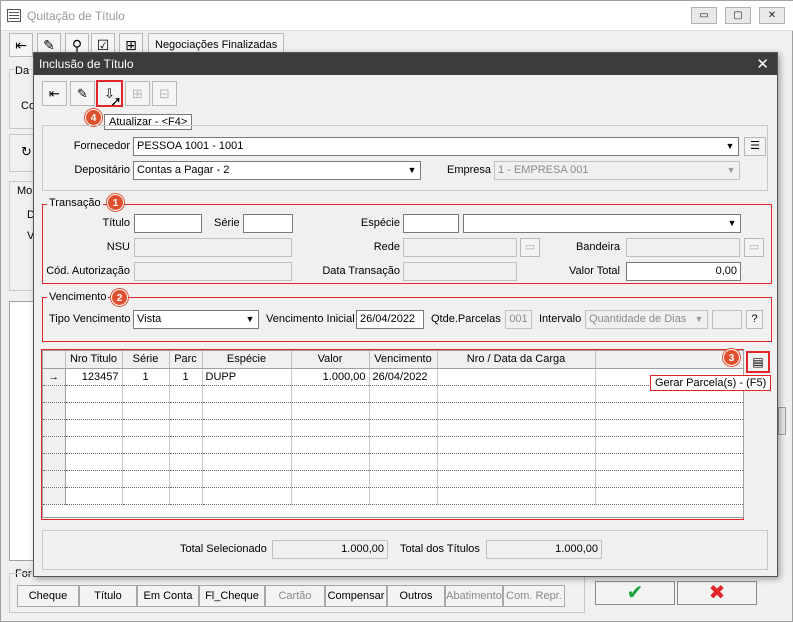  What do you see at coordinates (730, 146) in the screenshot?
I see `fornecedor-dropdown-icon: ▼` at bounding box center [730, 146].